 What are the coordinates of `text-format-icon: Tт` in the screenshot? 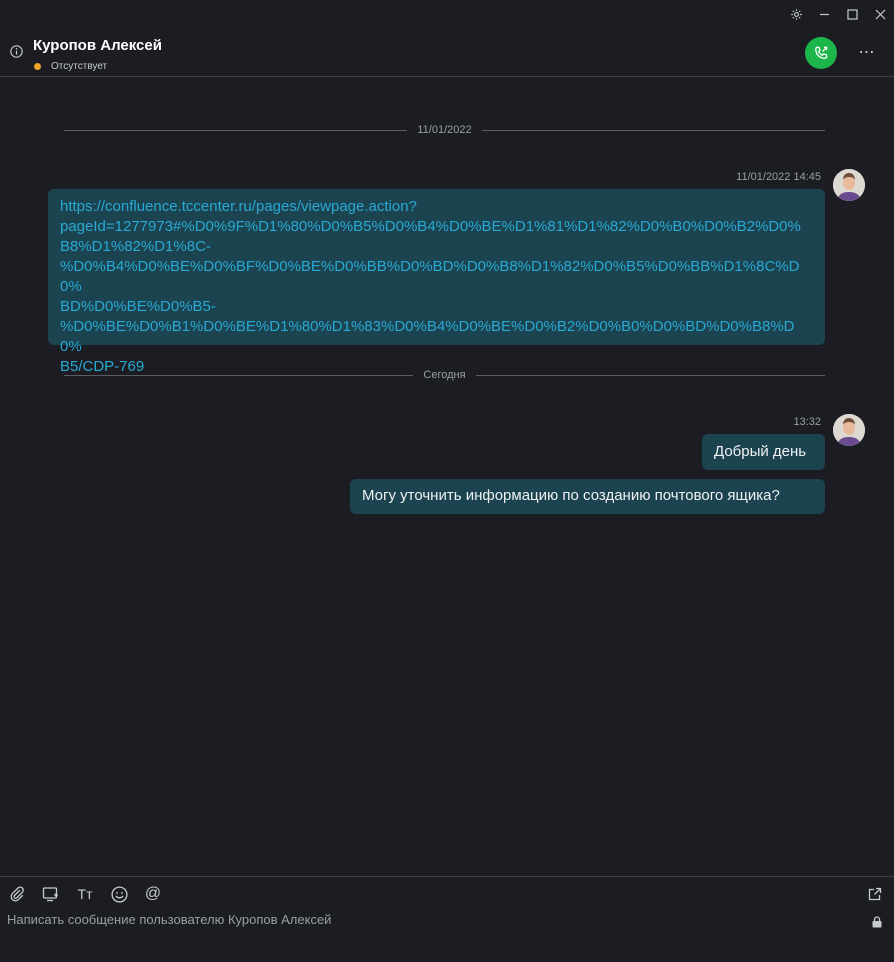 It's located at (85, 894).